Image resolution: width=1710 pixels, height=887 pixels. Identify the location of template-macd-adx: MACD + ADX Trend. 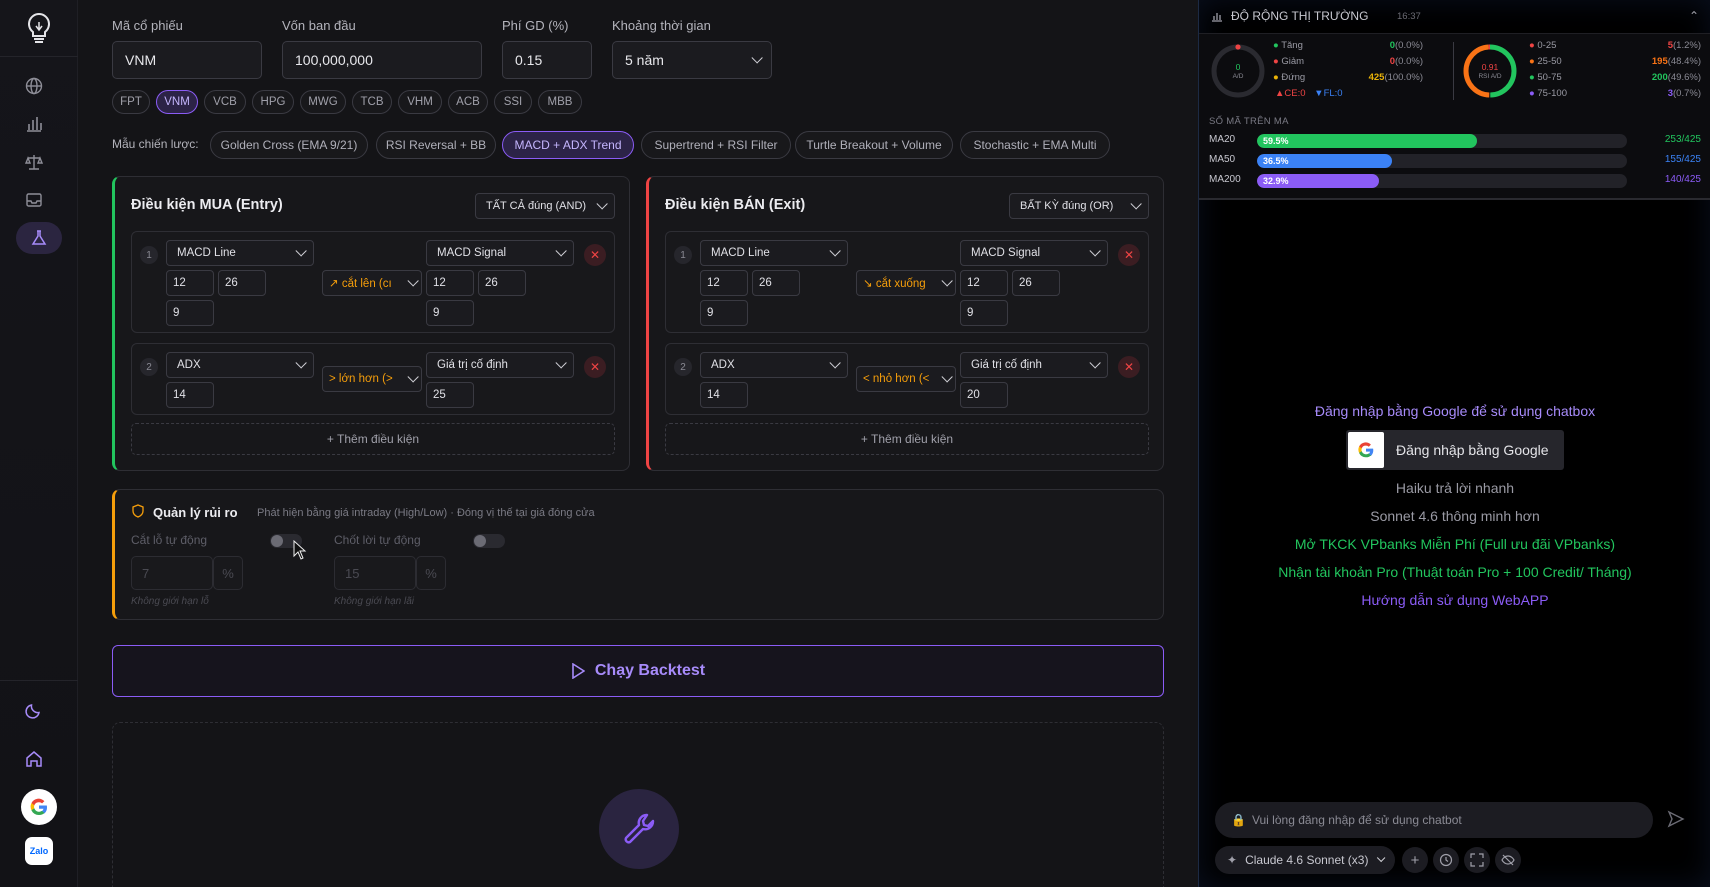
(568, 145).